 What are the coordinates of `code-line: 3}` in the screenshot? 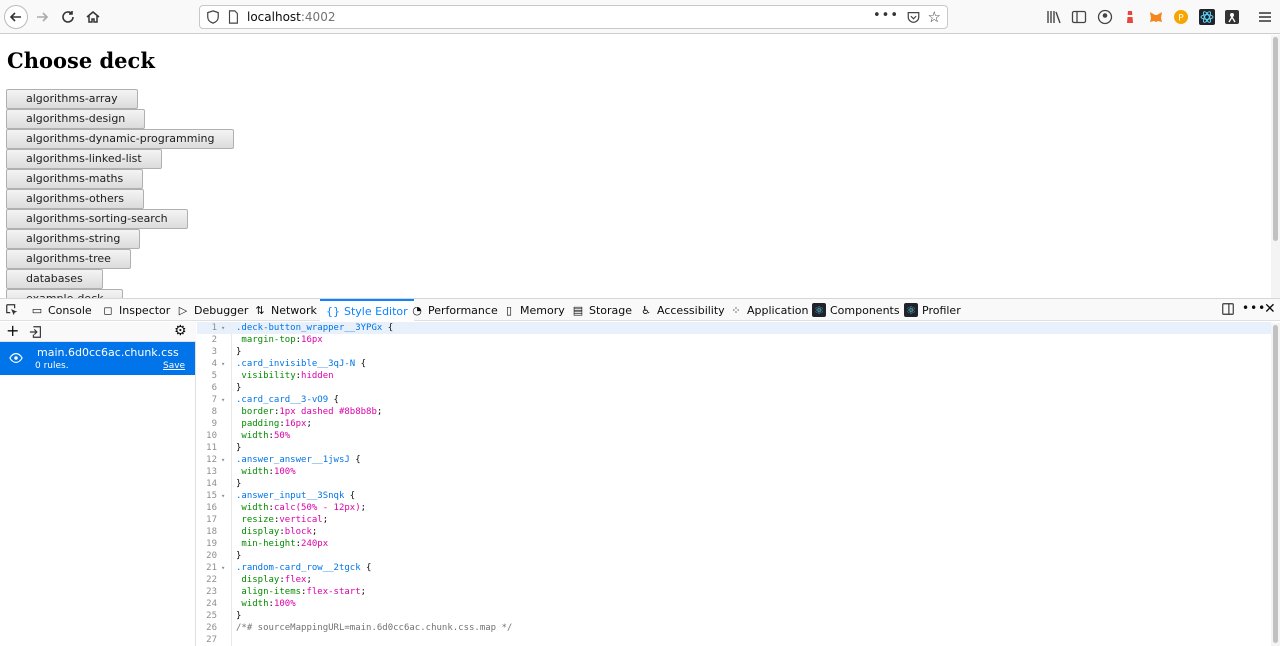 It's located at (734, 352).